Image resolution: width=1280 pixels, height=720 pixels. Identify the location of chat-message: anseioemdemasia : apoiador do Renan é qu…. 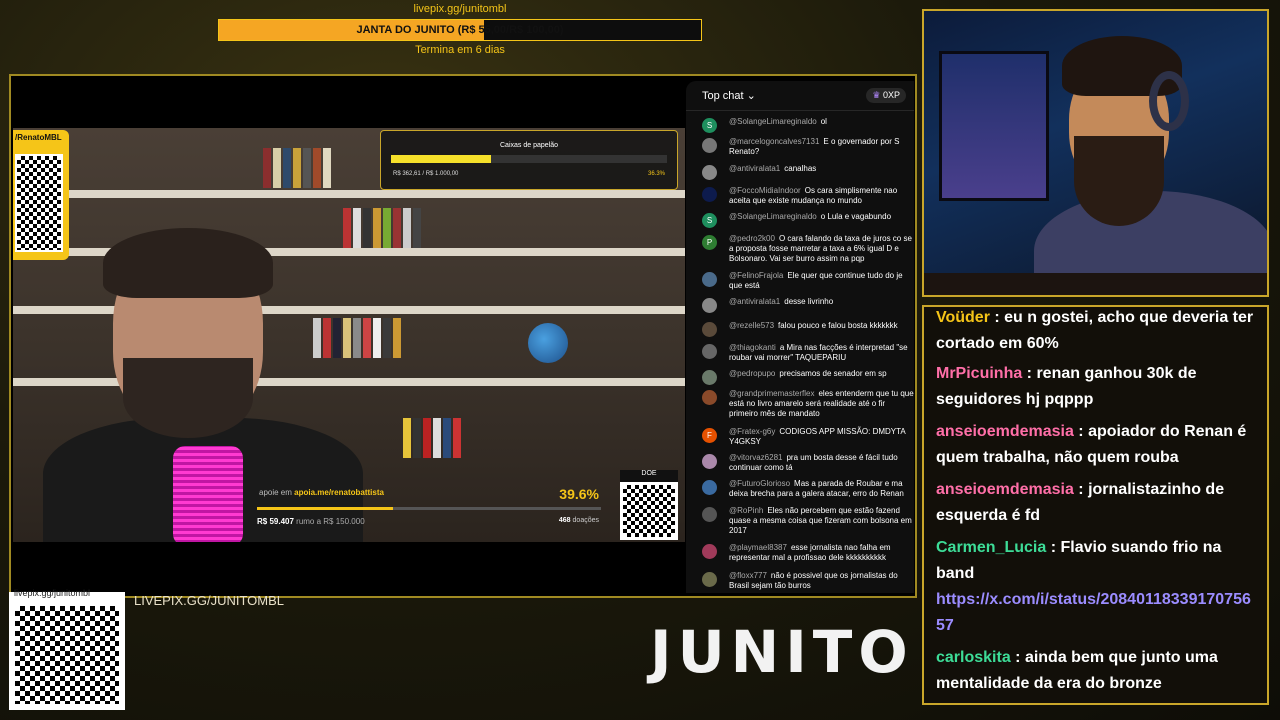
(1097, 445).